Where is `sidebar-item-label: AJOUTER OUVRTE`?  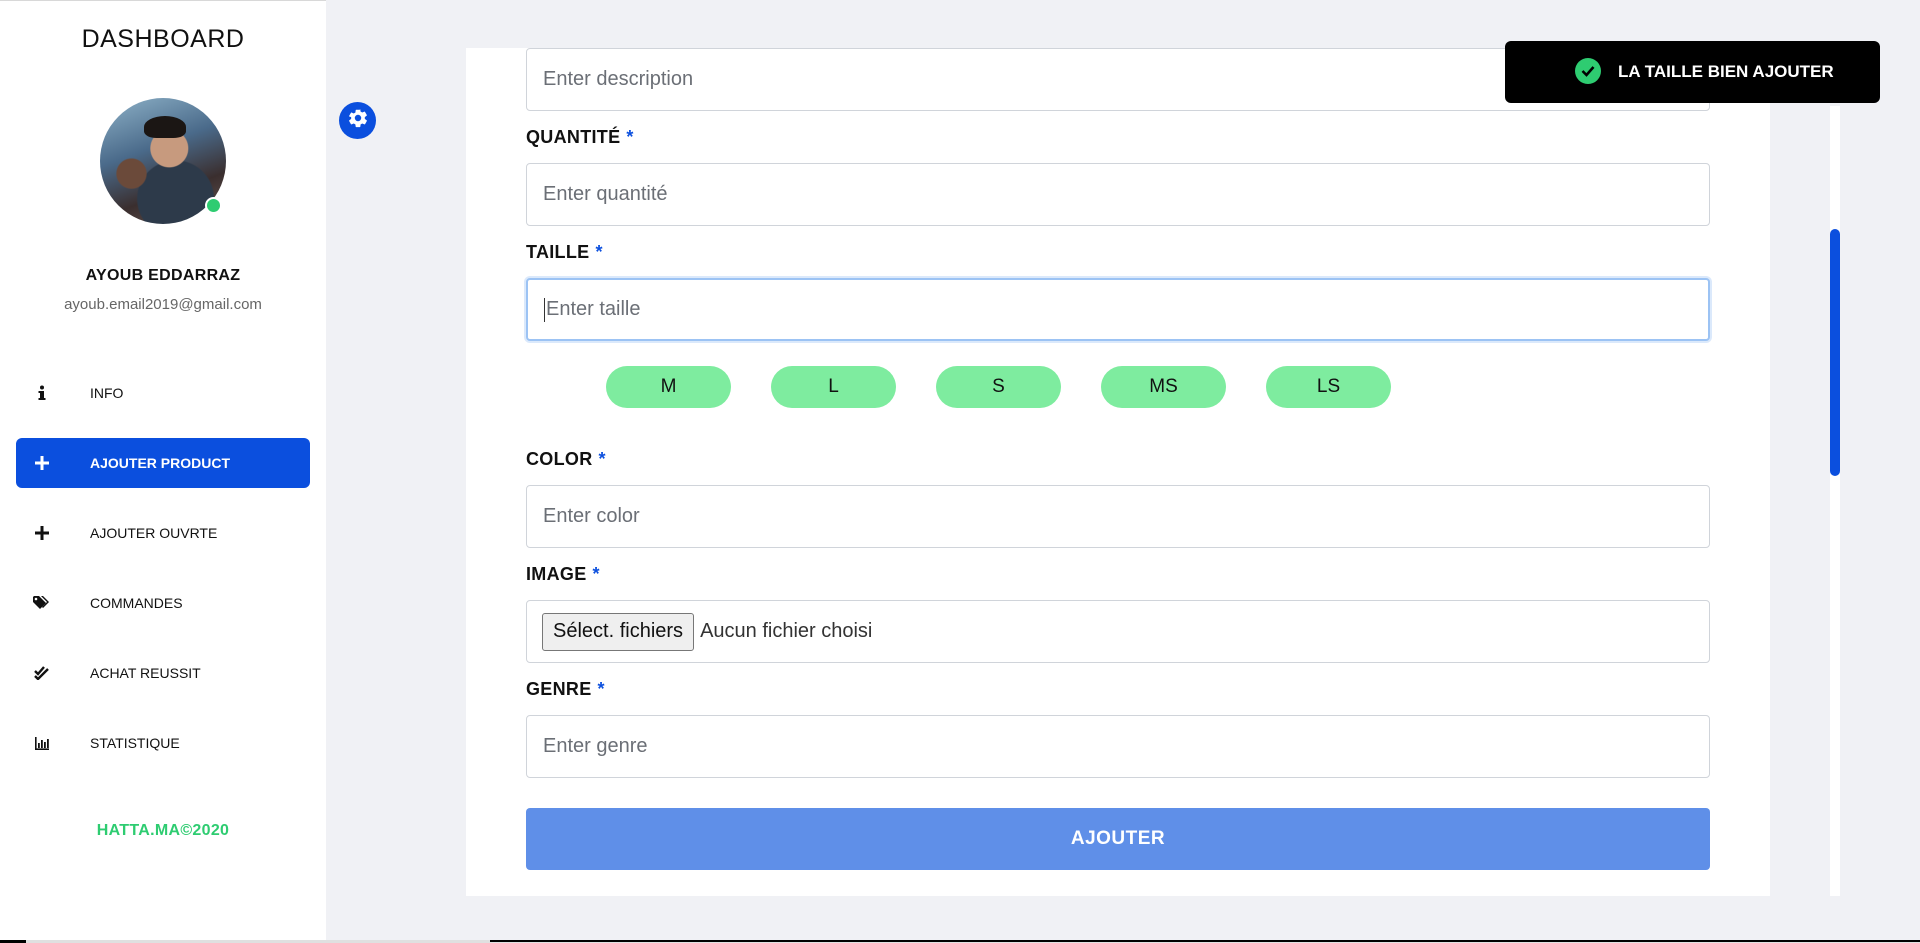 sidebar-item-label: AJOUTER OUVRTE is located at coordinates (154, 533).